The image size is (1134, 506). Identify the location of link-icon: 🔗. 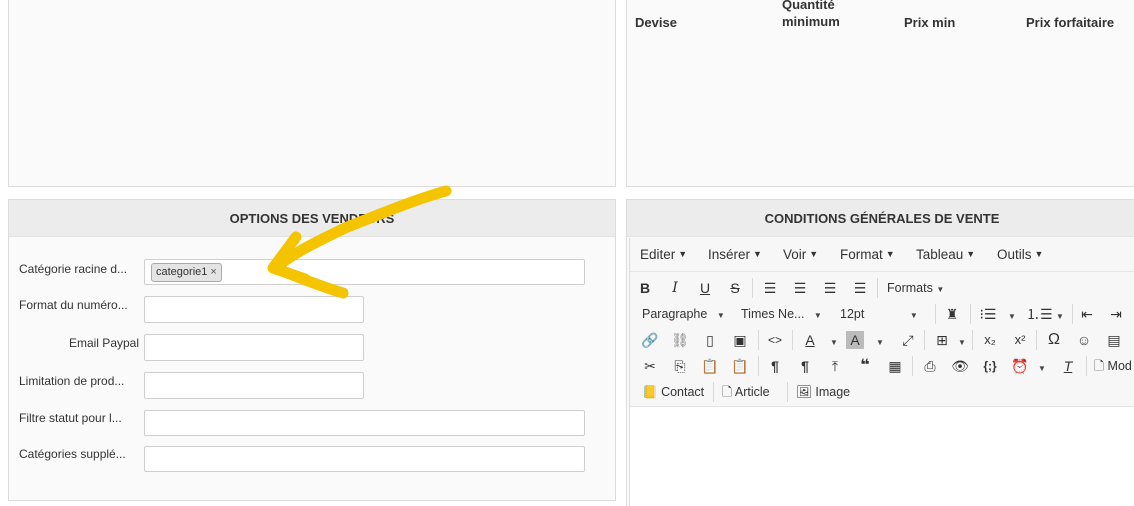
(650, 340).